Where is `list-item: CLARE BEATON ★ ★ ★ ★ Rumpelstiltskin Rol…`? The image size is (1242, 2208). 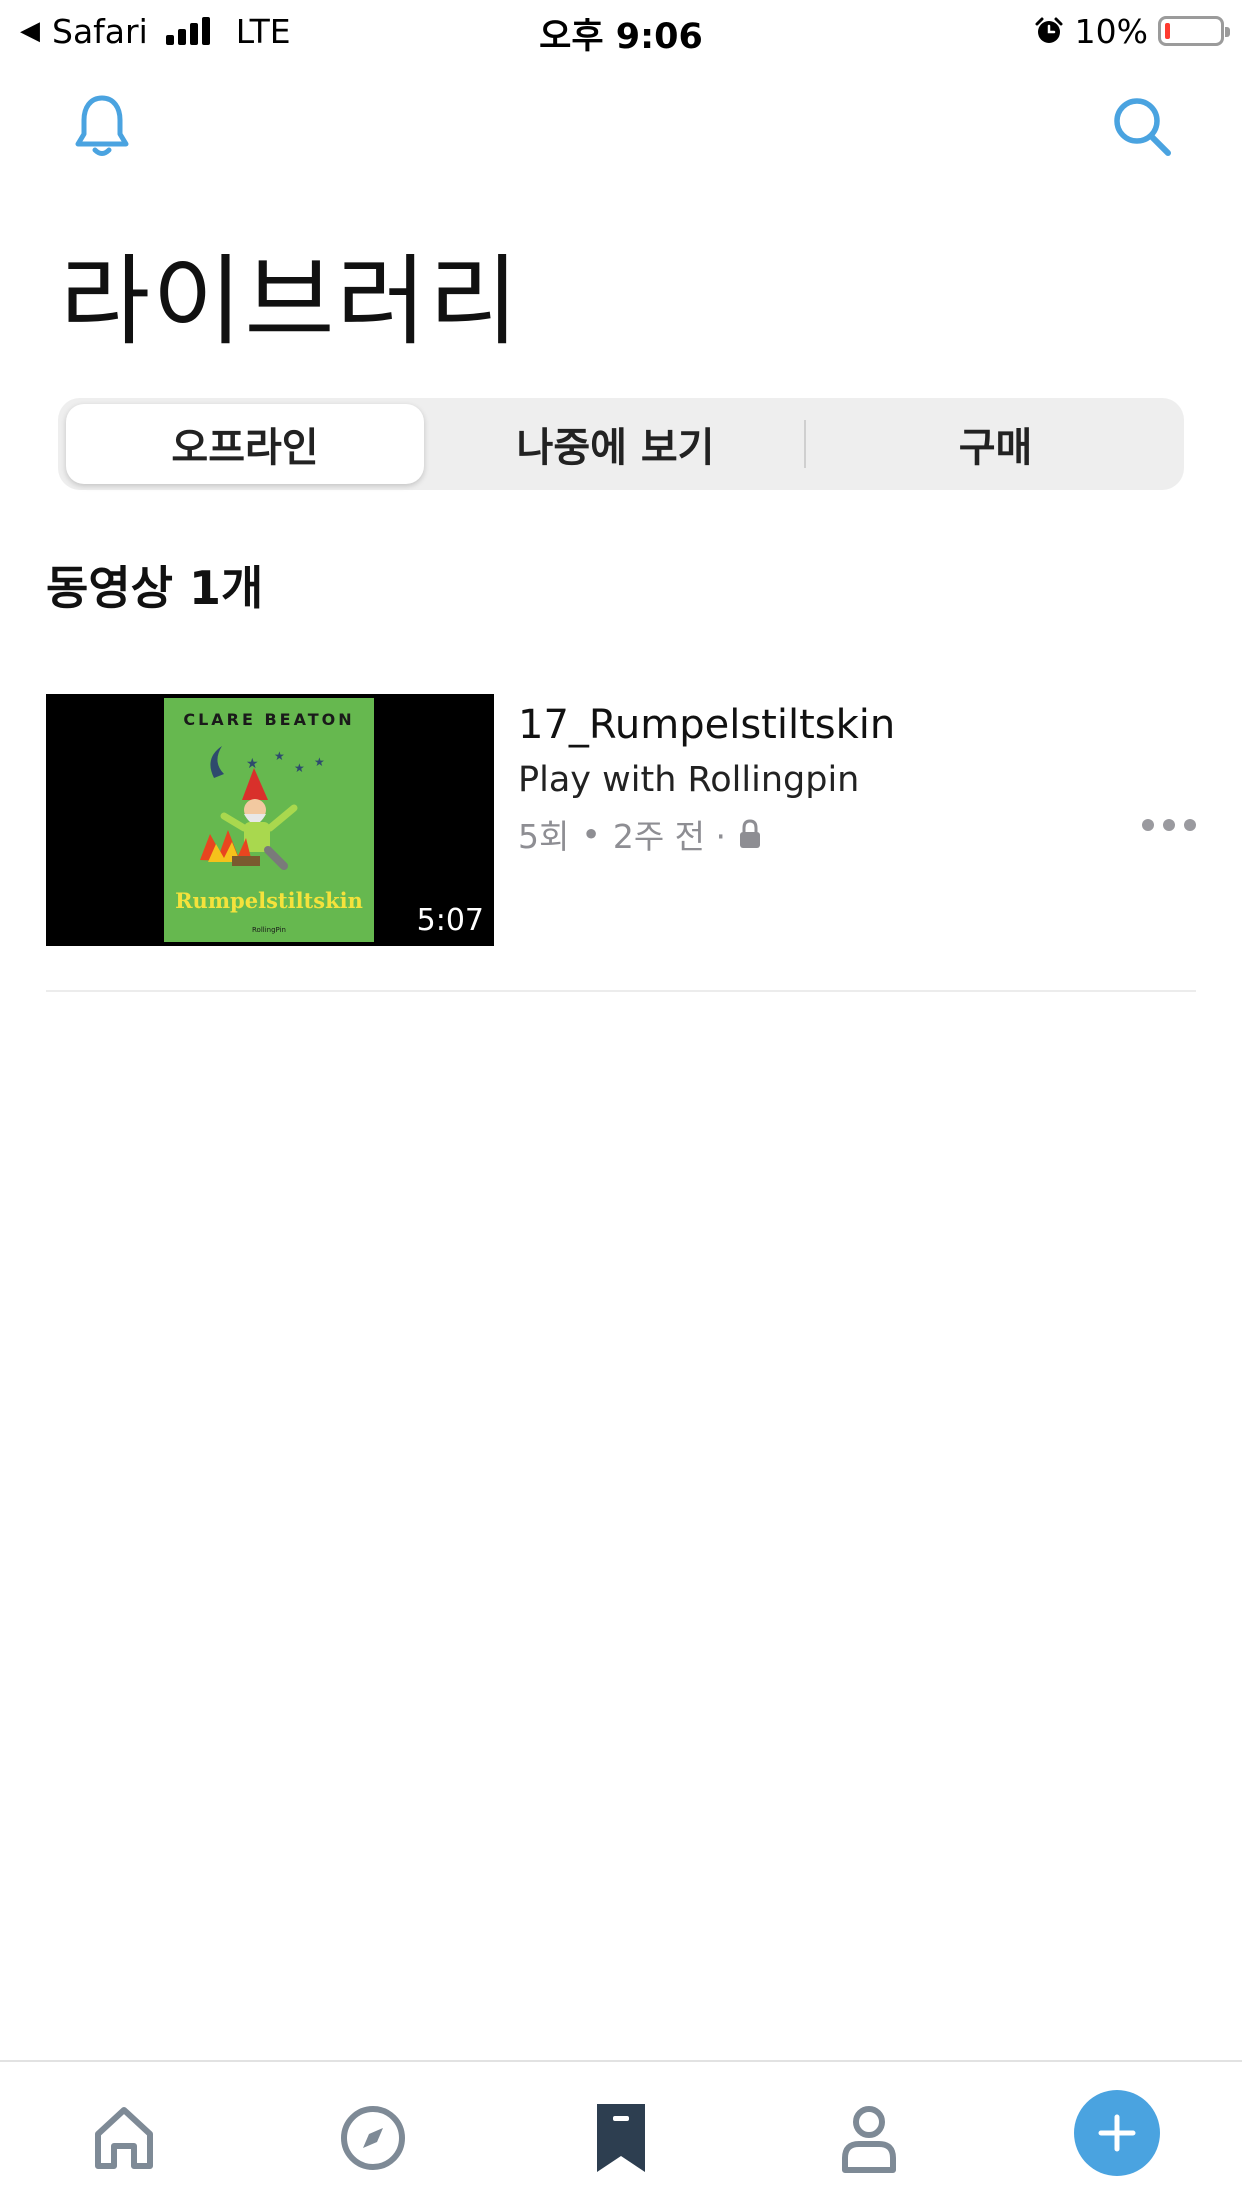 list-item: CLARE BEATON ★ ★ ★ ★ Rumpelstiltskin Rol… is located at coordinates (621, 820).